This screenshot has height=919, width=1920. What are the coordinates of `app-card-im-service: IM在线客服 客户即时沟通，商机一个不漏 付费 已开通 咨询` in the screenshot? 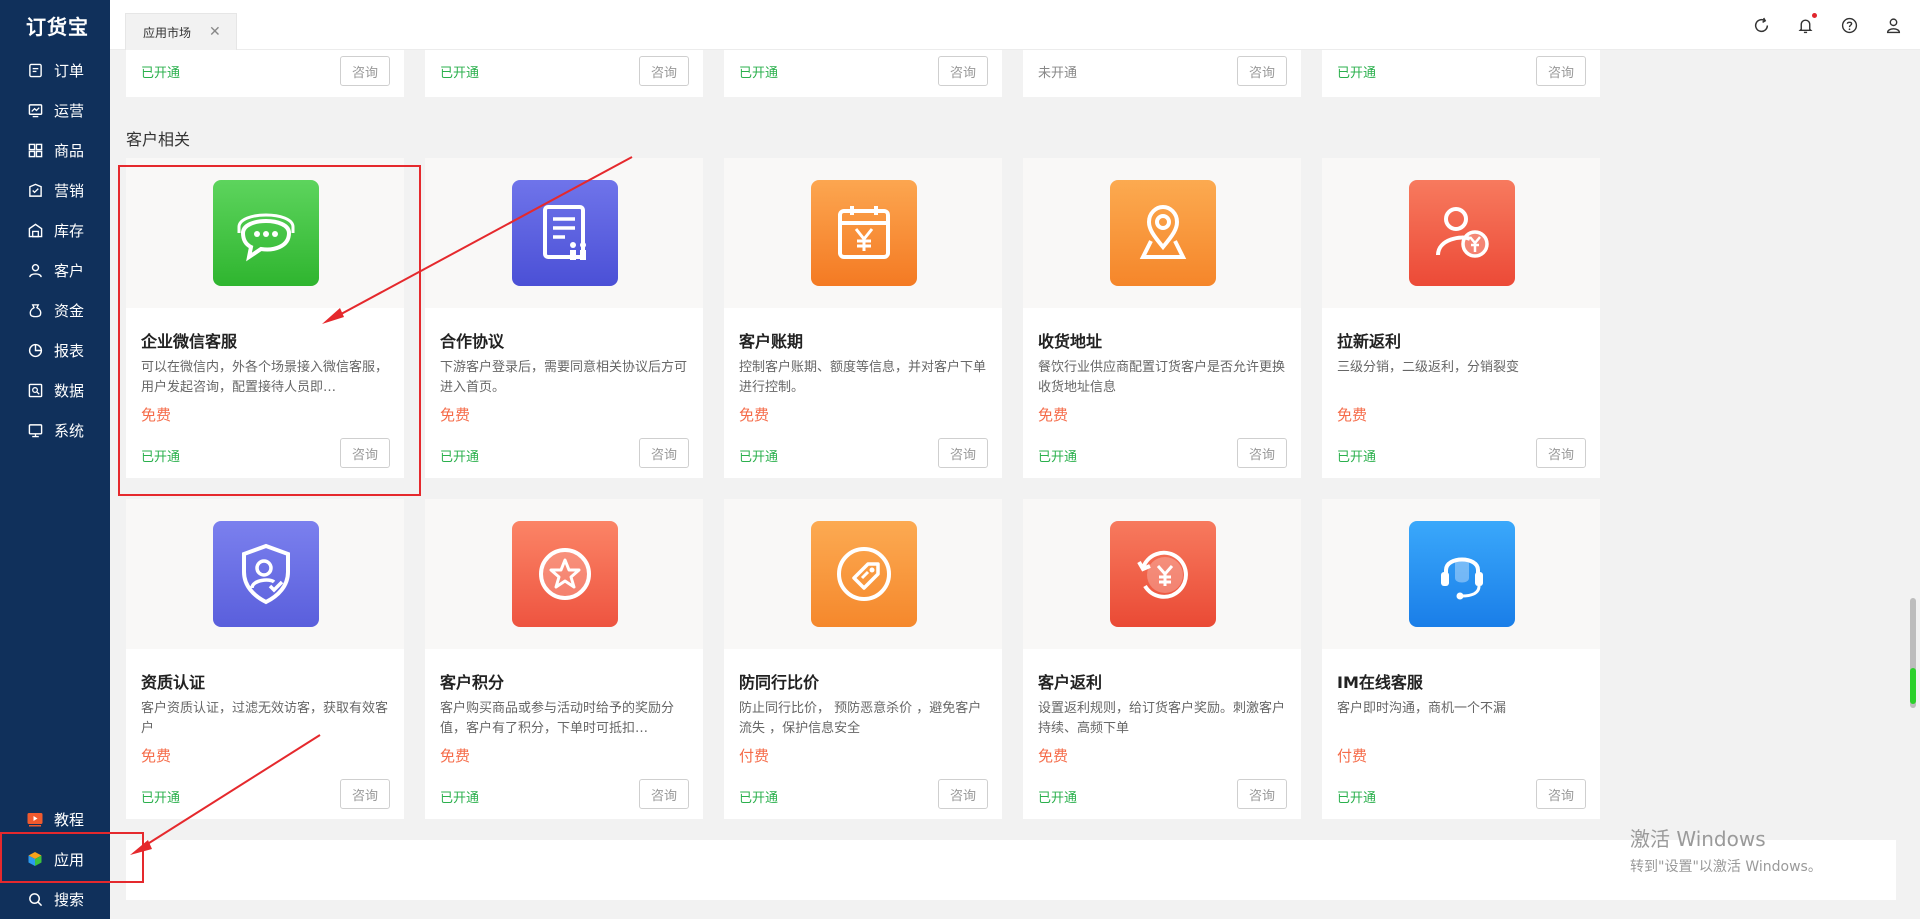 It's located at (1461, 659).